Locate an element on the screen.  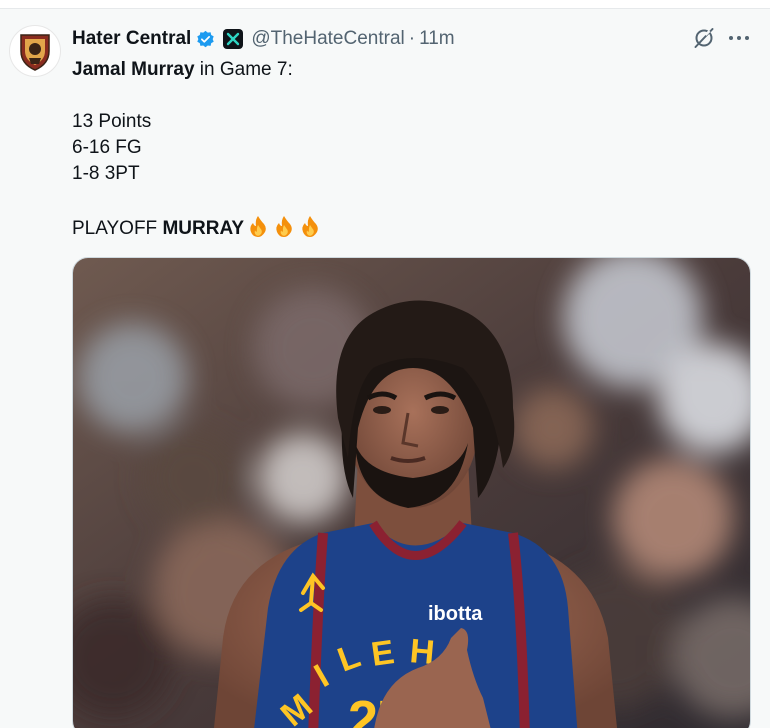
timeline-divider is located at coordinates (385, 4).